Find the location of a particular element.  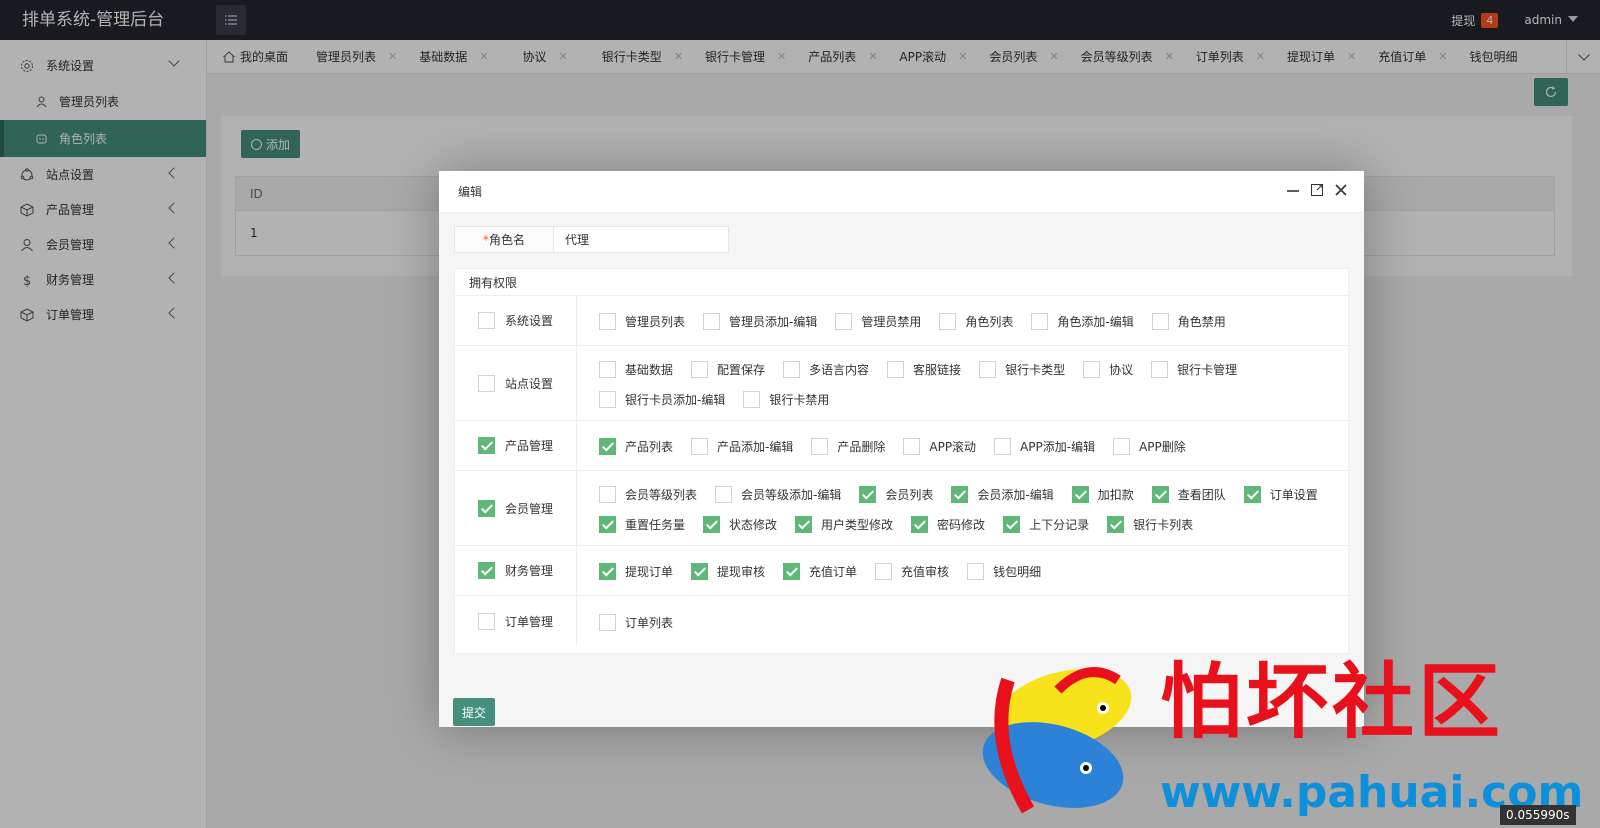

permission-checkbox: 提现审核 is located at coordinates (728, 572).